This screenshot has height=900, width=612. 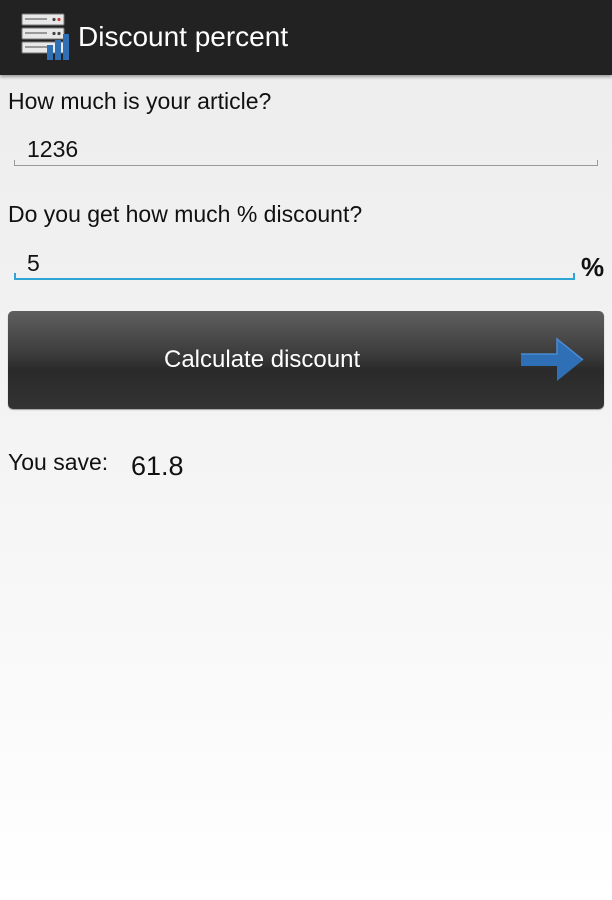 What do you see at coordinates (294, 262) in the screenshot?
I see `discount-input: 5` at bounding box center [294, 262].